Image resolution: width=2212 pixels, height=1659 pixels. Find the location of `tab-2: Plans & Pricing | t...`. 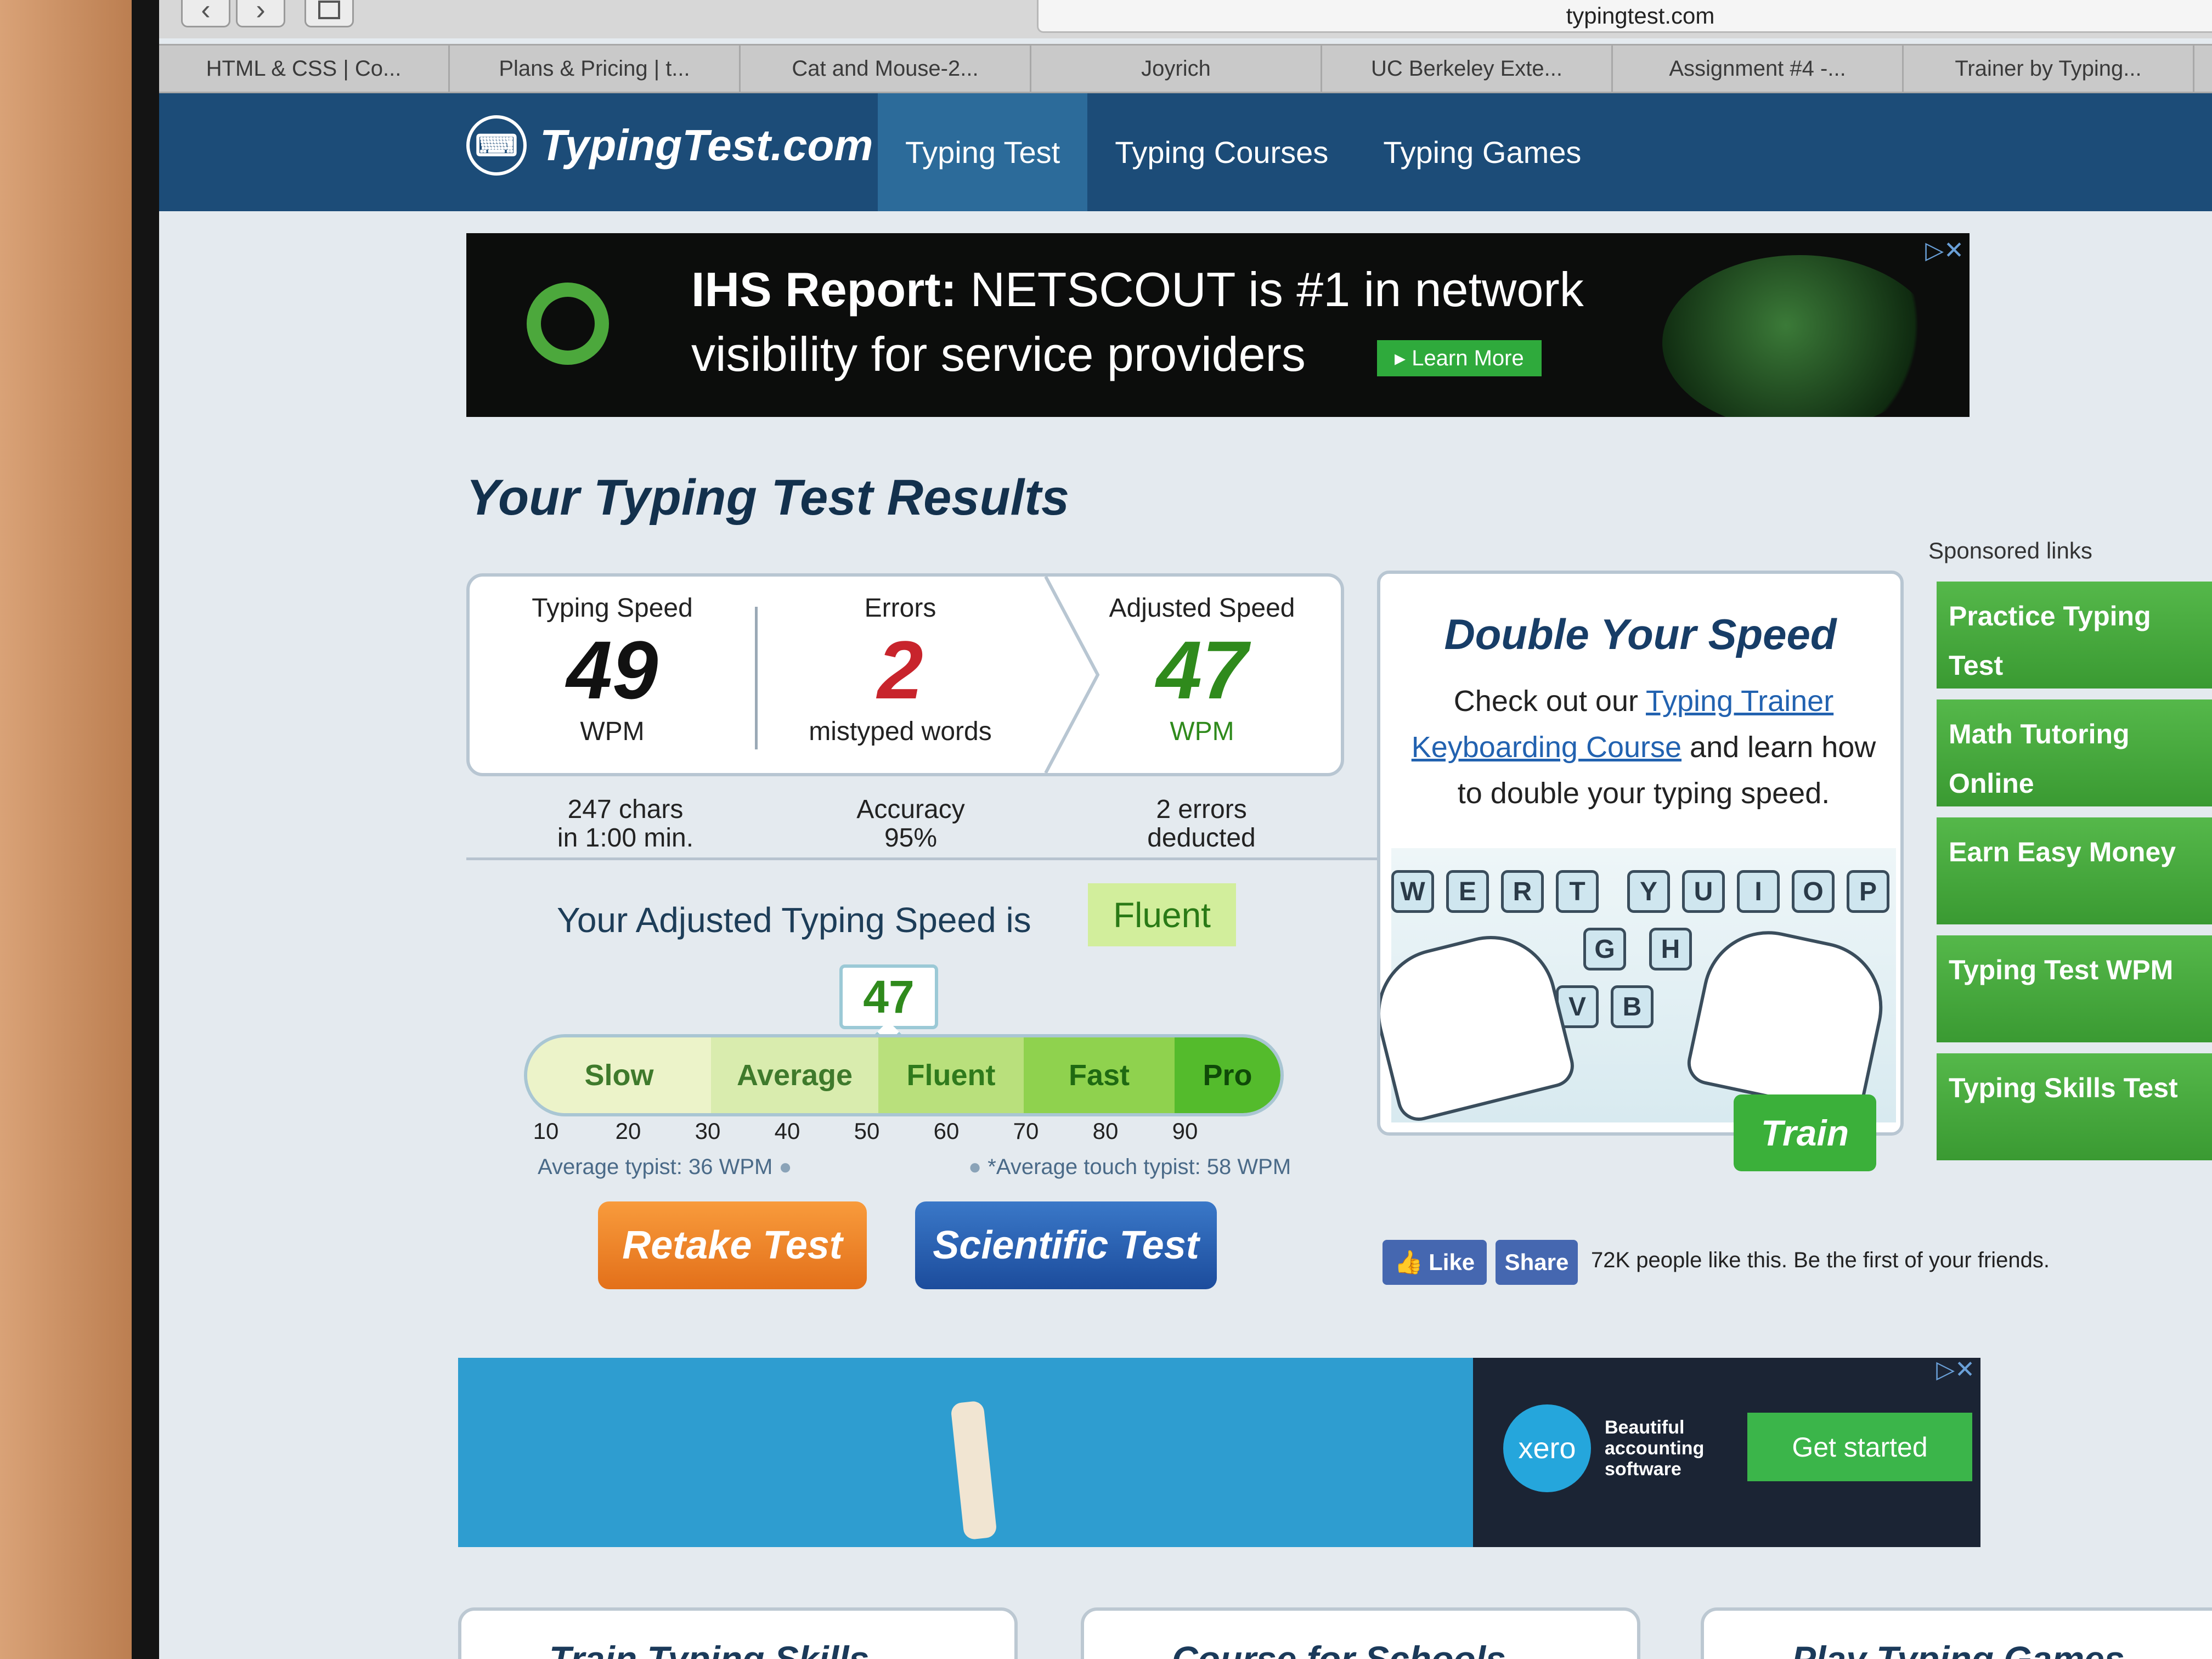

tab-2: Plans & Pricing | t... is located at coordinates (596, 69).